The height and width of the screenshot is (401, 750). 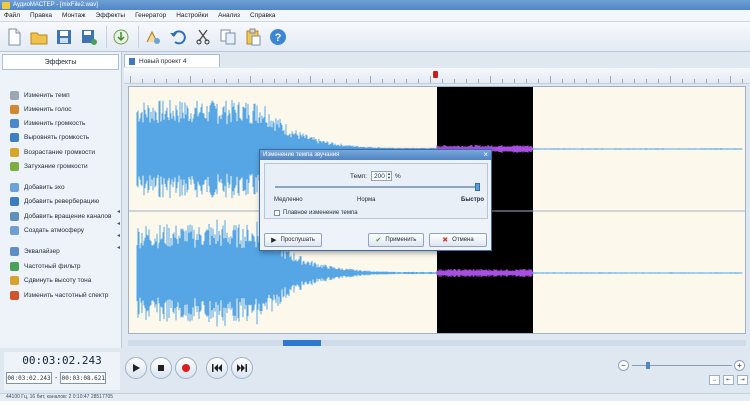 What do you see at coordinates (14, 280) in the screenshot?
I see `pitch-shift-icon` at bounding box center [14, 280].